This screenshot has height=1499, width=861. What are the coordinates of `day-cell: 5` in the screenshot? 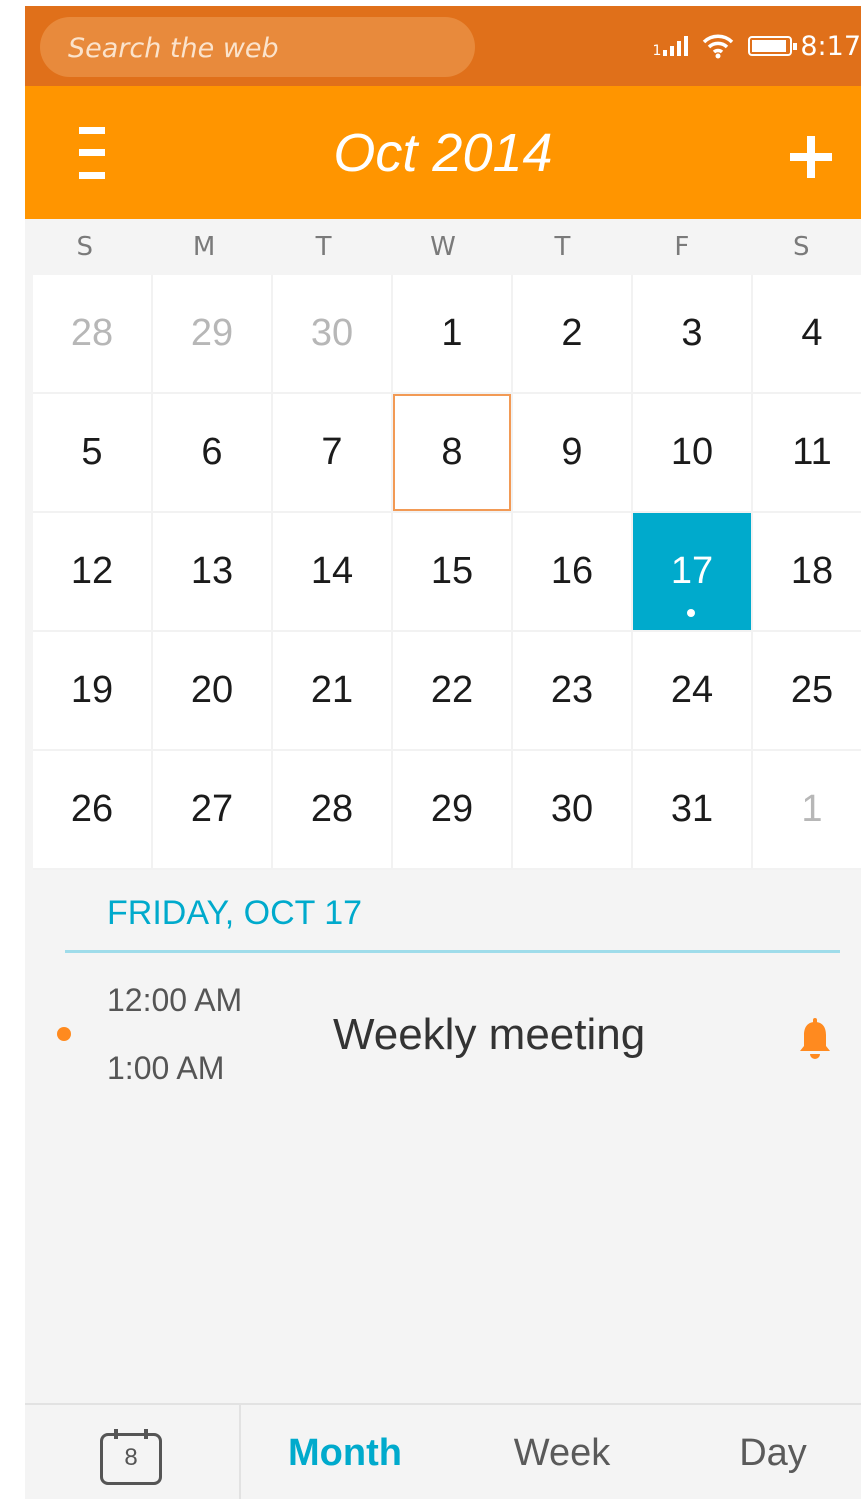 It's located at (92, 452).